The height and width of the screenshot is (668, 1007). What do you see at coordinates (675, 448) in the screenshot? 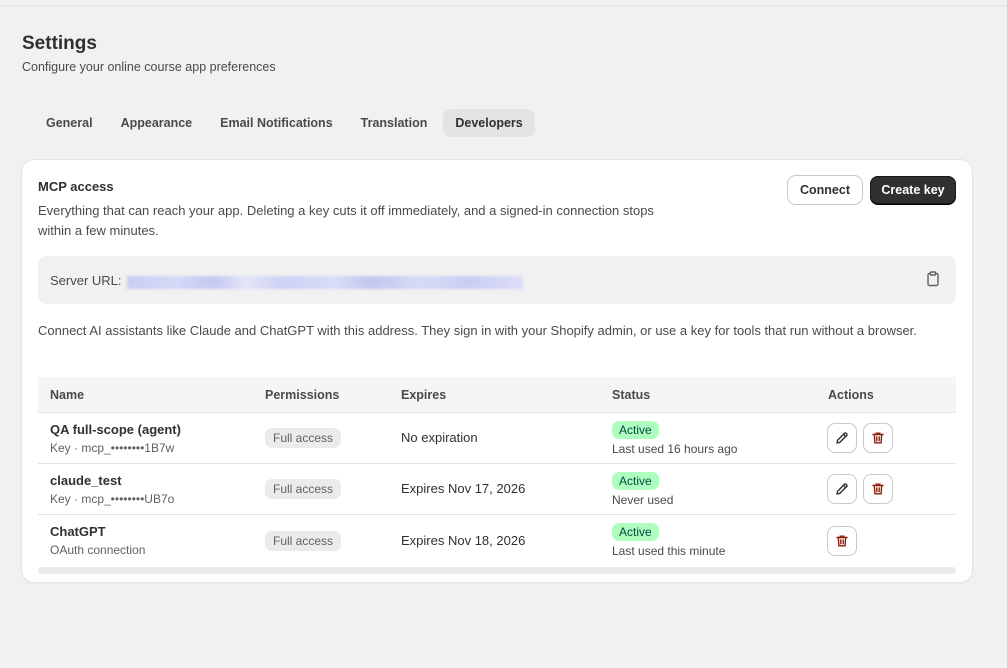
I see `last-used-text: Last used 16 hours ago` at bounding box center [675, 448].